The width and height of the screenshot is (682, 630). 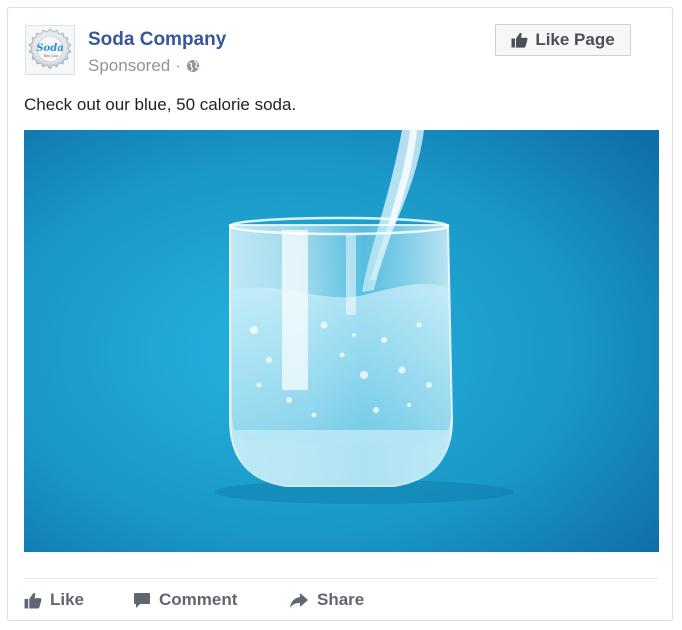 I want to click on post-text: Check out our blue, 50 calorie soda., so click(x=160, y=104).